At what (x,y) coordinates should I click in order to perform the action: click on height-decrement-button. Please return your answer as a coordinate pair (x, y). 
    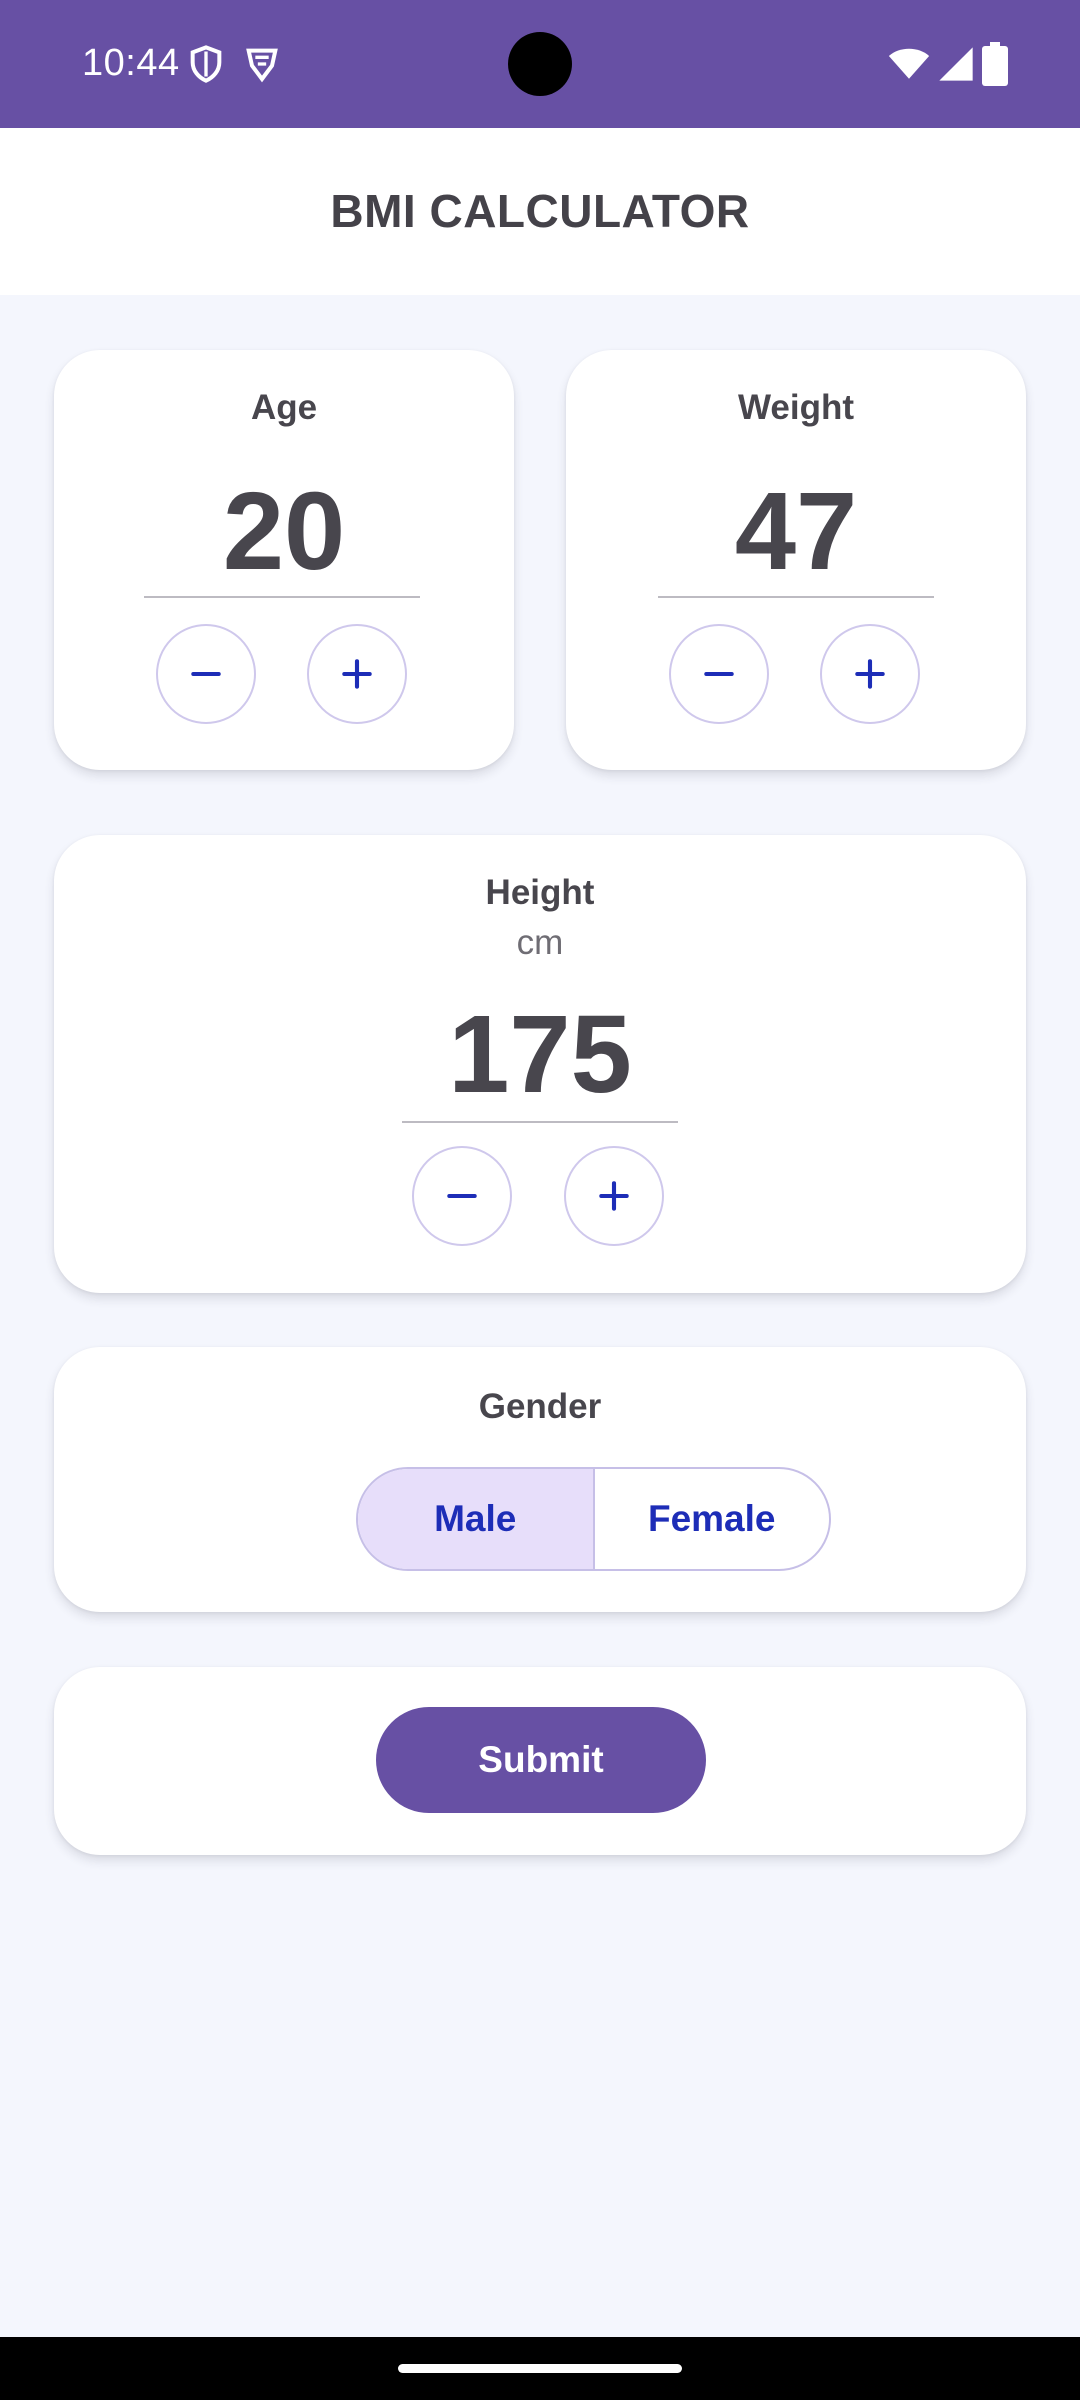
    Looking at the image, I should click on (462, 1196).